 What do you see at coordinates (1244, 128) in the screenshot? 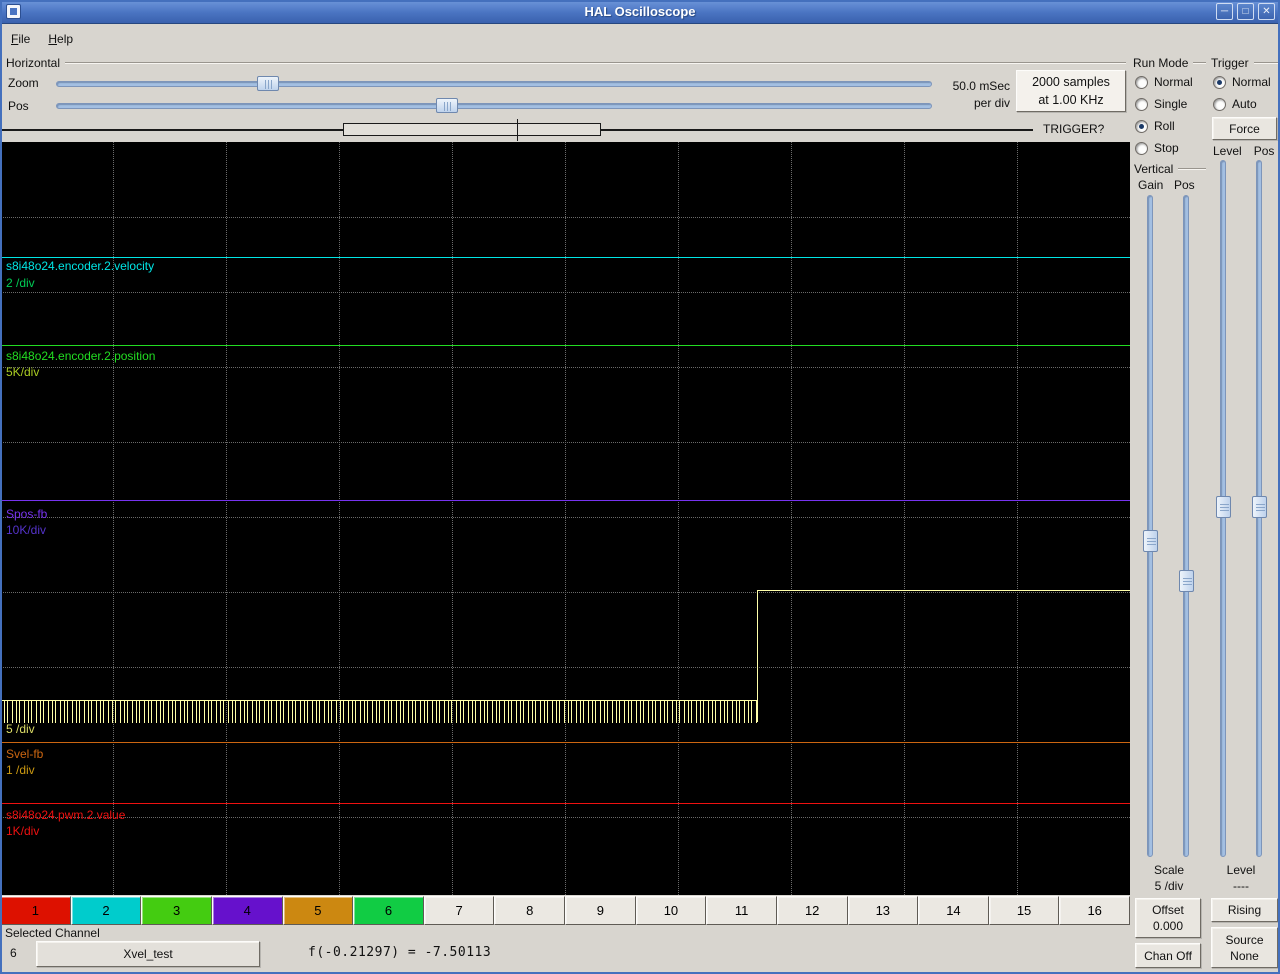
I see `force-button: Force` at bounding box center [1244, 128].